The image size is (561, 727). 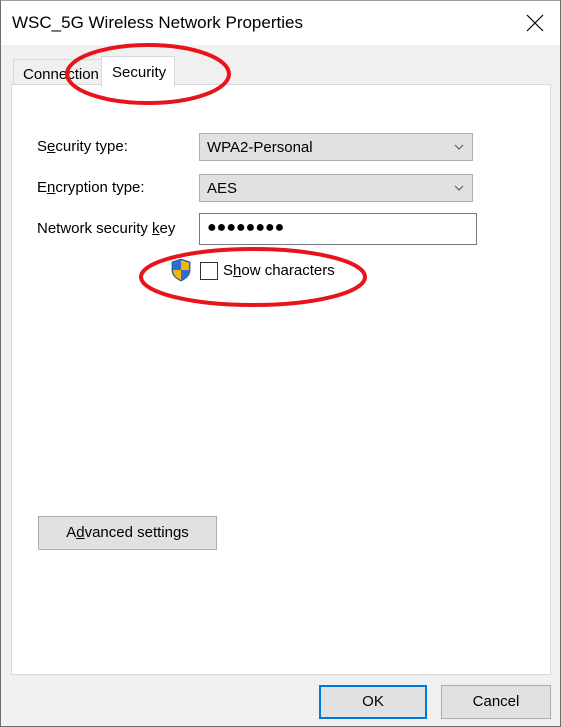 What do you see at coordinates (209, 271) in the screenshot?
I see `show-characters-checkbox` at bounding box center [209, 271].